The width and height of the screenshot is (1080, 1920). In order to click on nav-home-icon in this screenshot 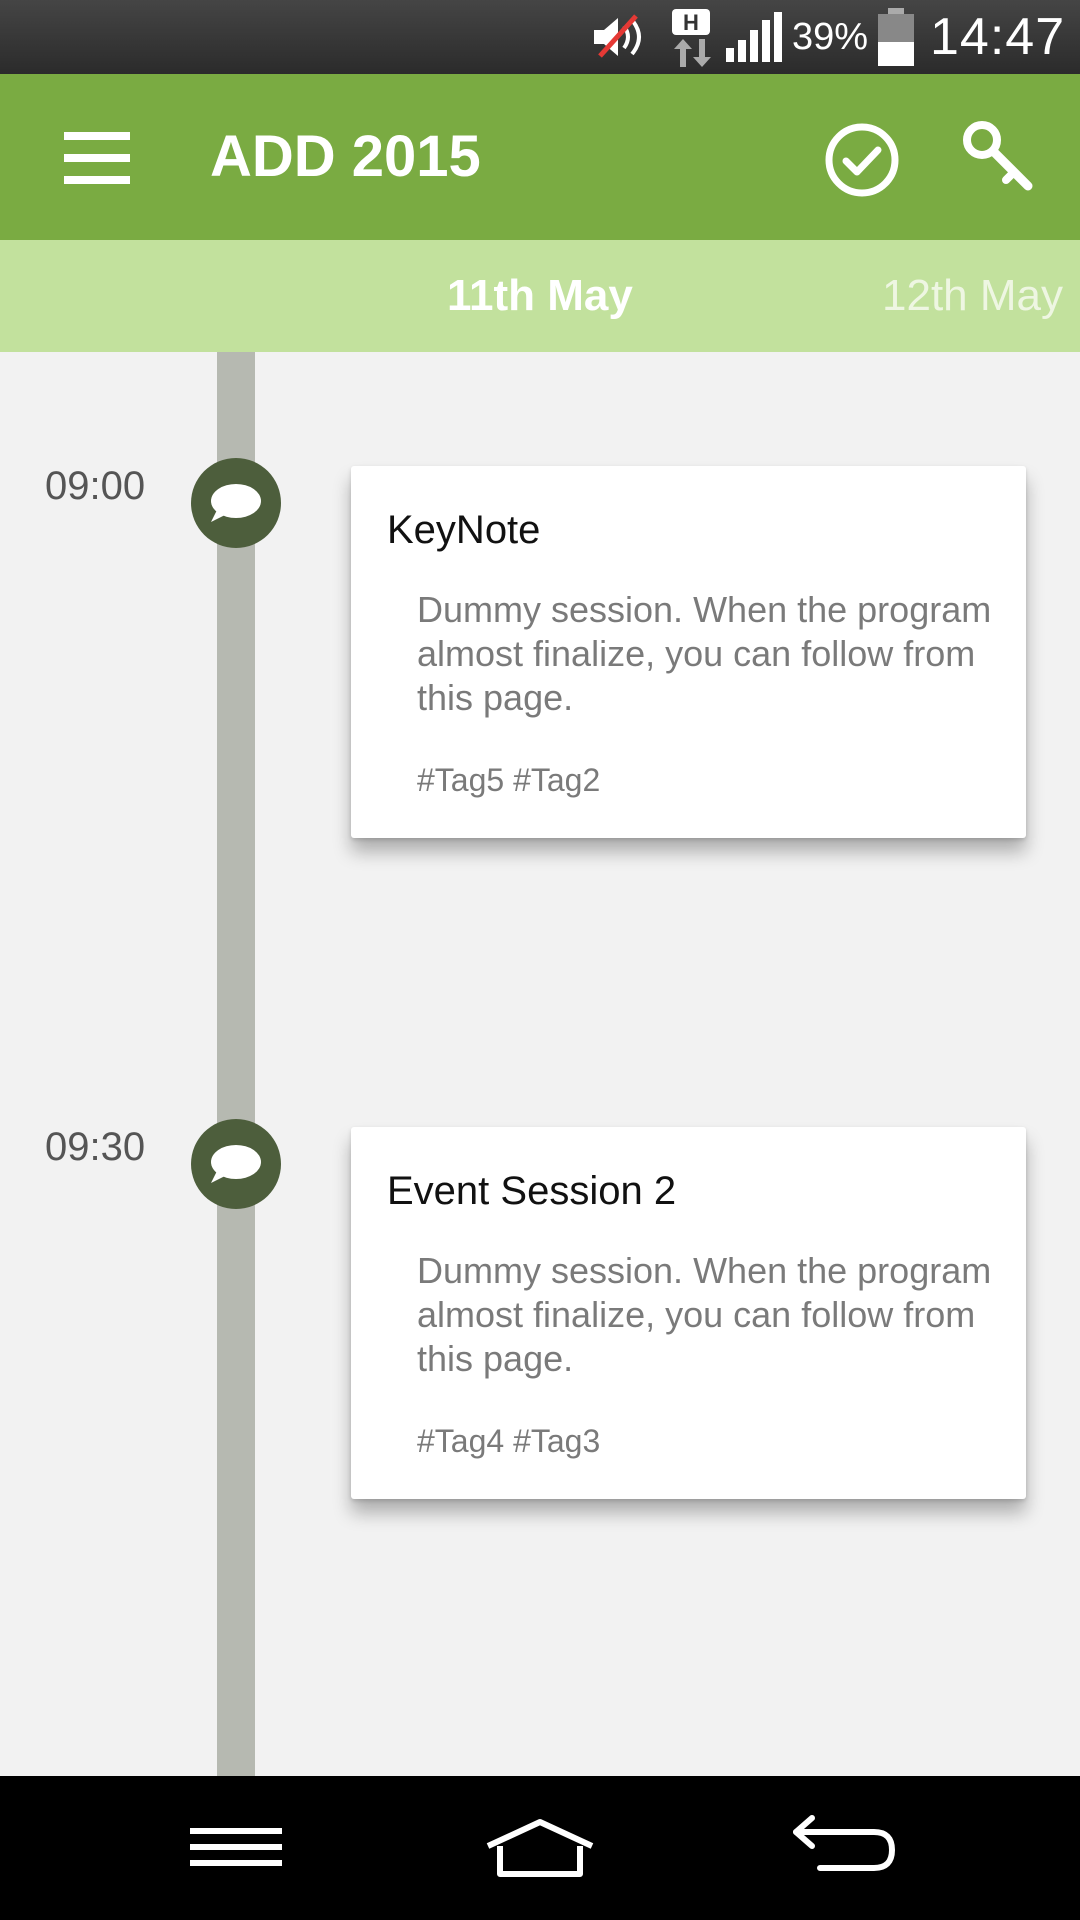, I will do `click(540, 1848)`.